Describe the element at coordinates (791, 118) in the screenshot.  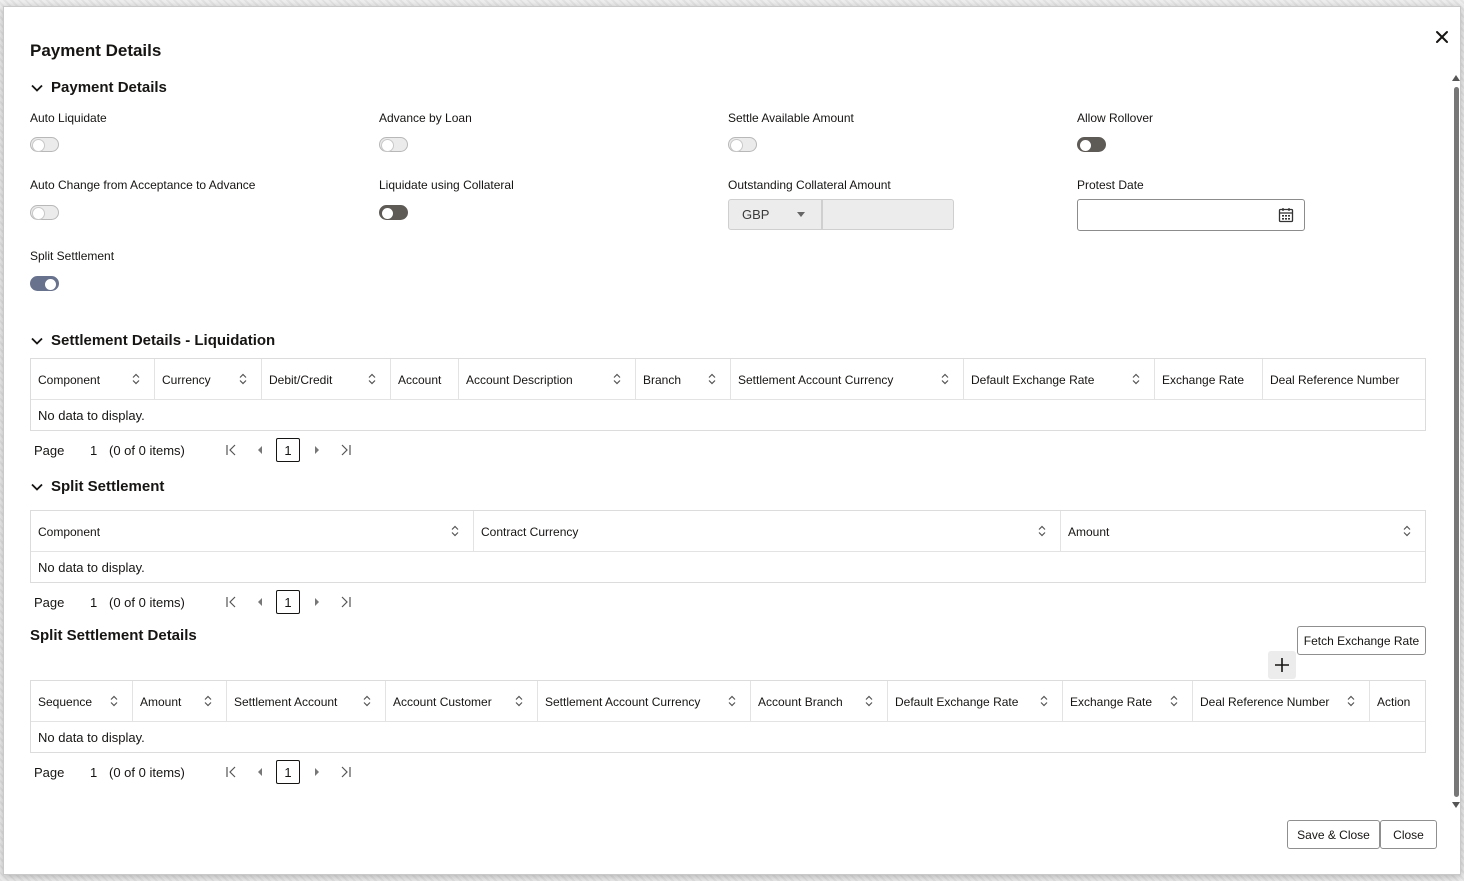
I see `settle-available-amount-label: Settle Available Amount` at that location.